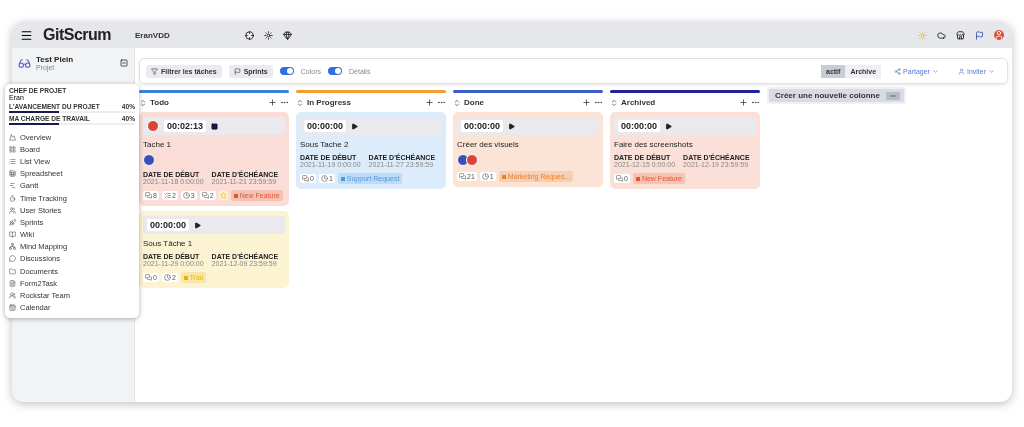 The height and width of the screenshot is (427, 1024). Describe the element at coordinates (898, 71) in the screenshot. I see `share-icon` at that location.